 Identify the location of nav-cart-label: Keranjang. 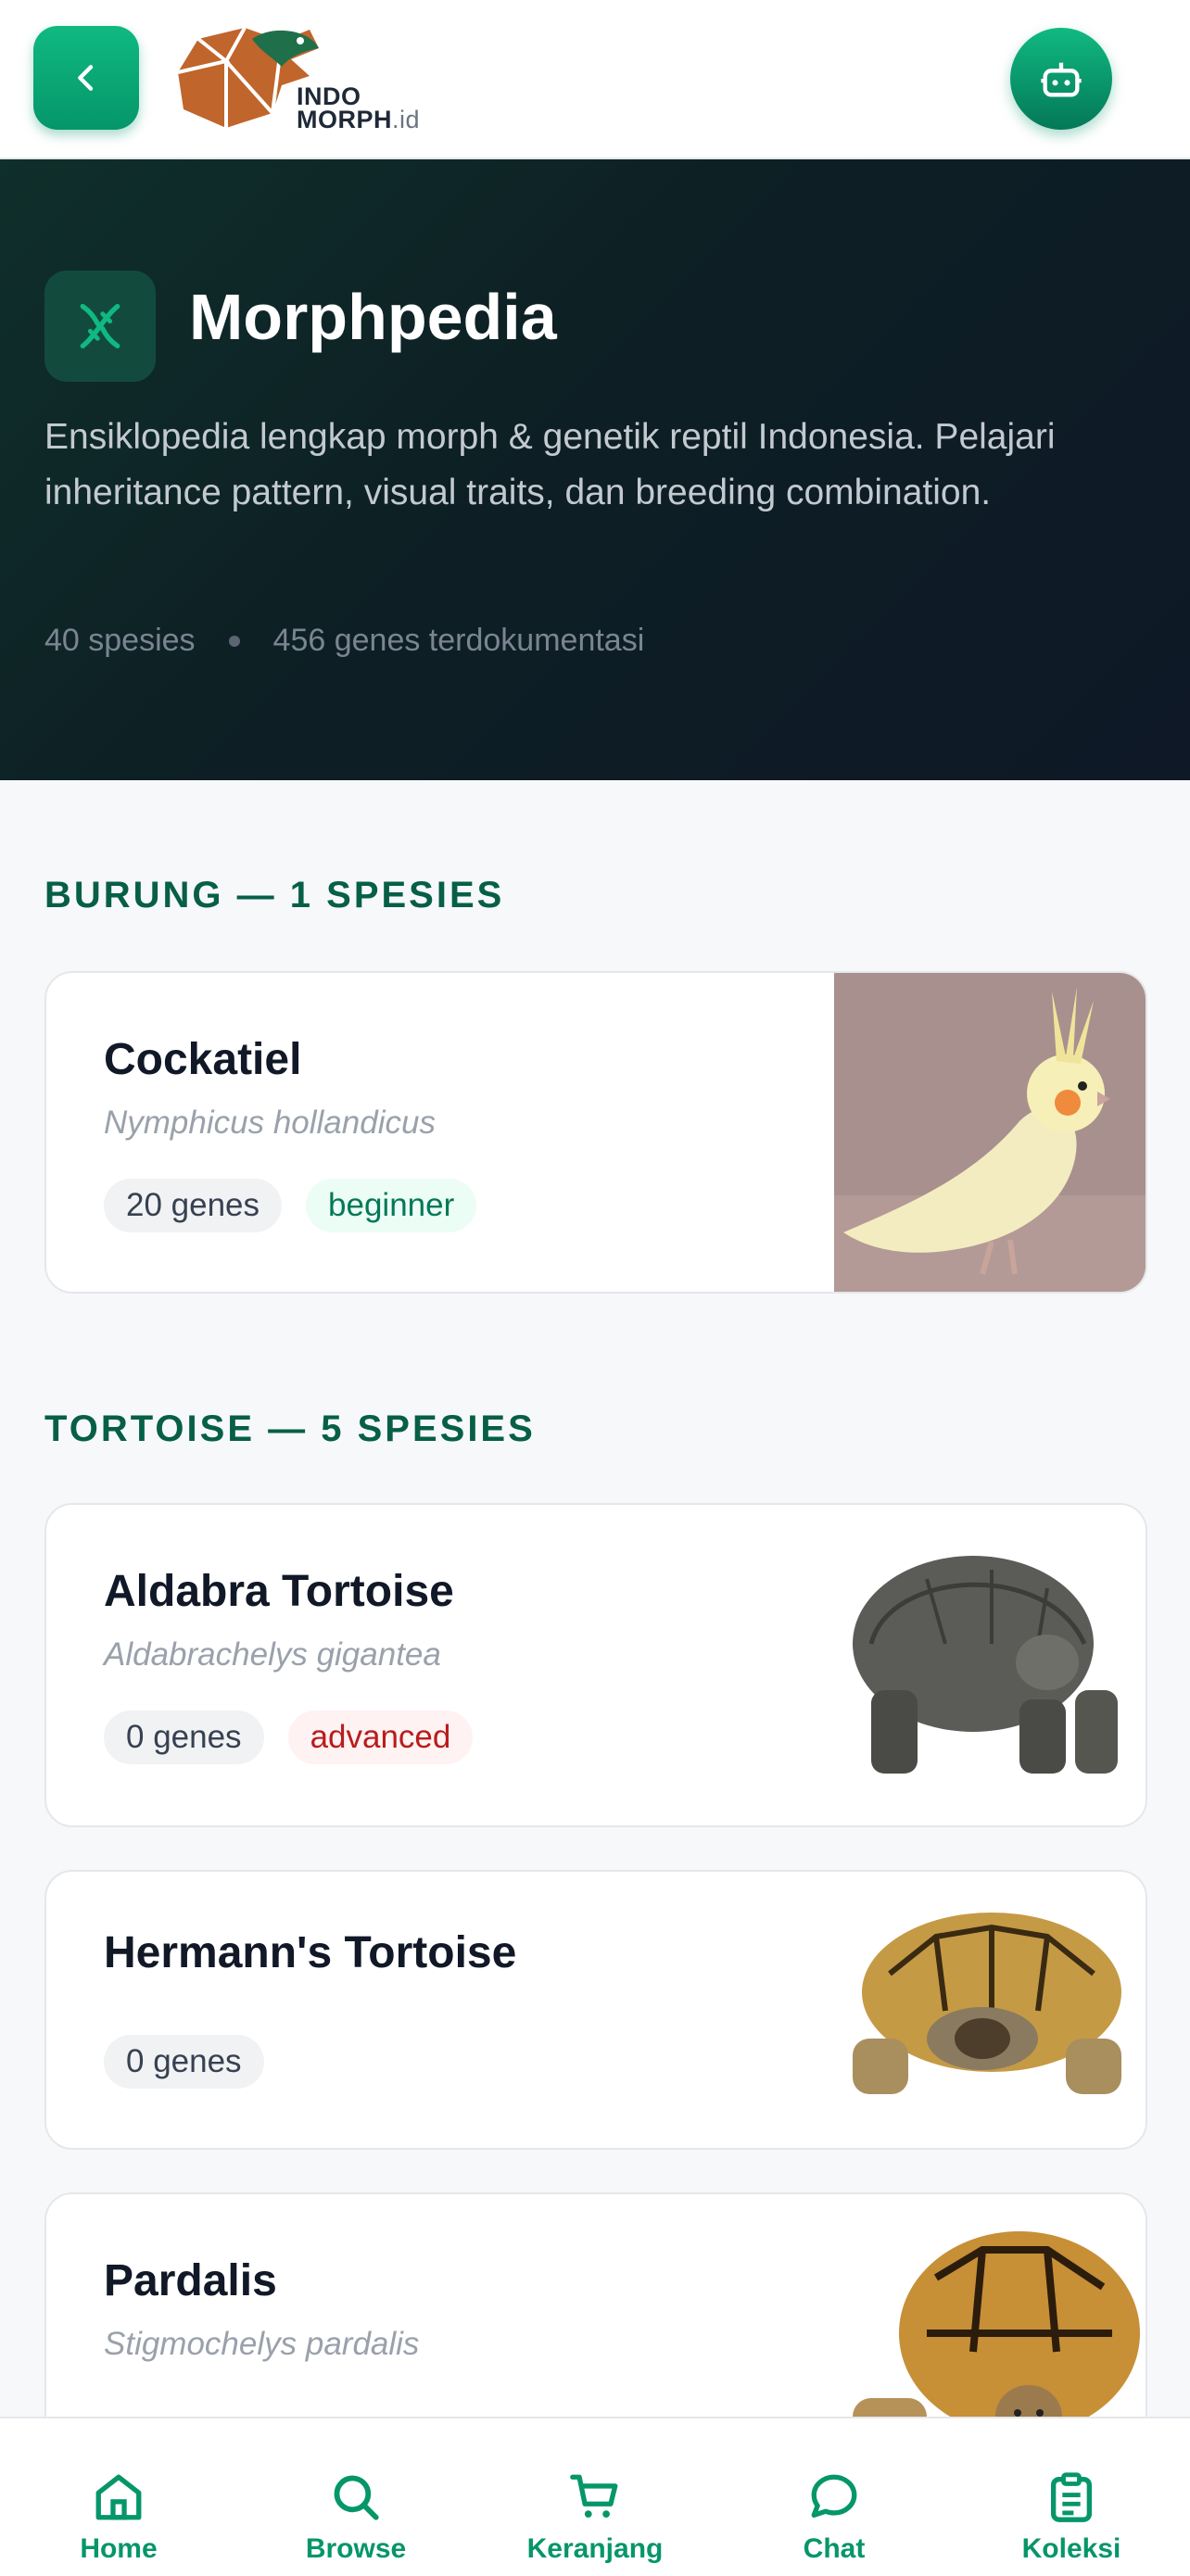
(595, 2548).